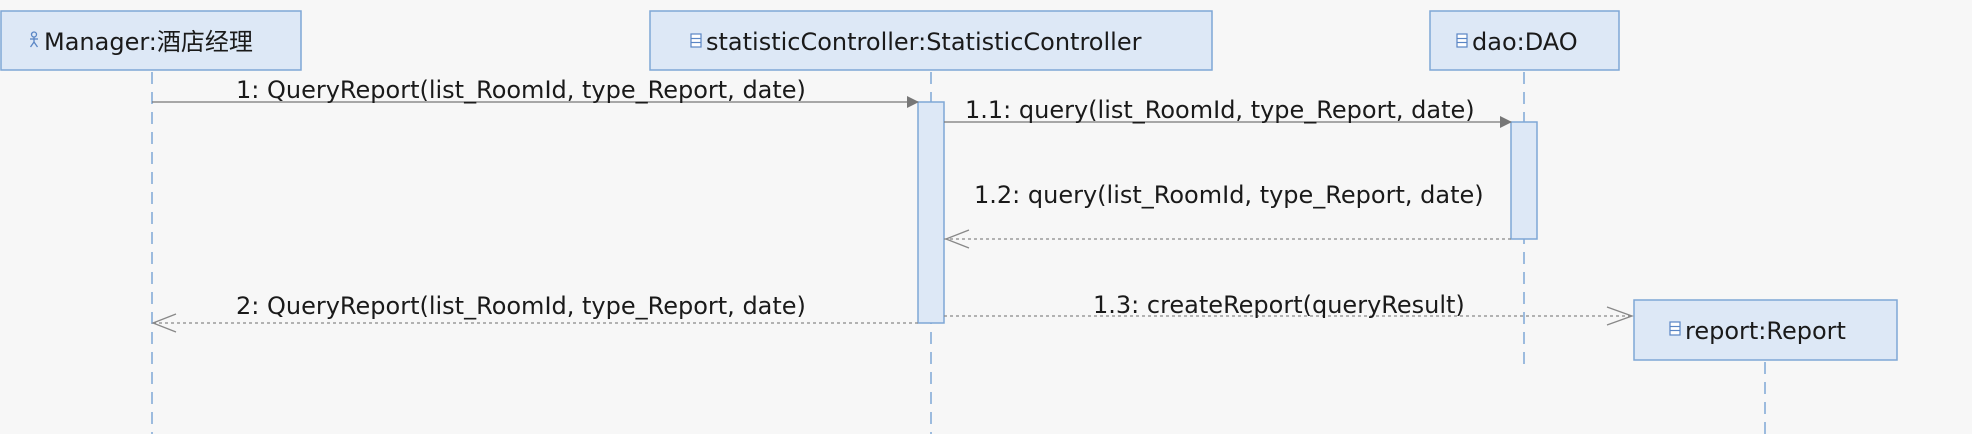 Image resolution: width=1972 pixels, height=434 pixels. I want to click on message-label-1-3: 1.3: createReport(queryResult), so click(1279, 305).